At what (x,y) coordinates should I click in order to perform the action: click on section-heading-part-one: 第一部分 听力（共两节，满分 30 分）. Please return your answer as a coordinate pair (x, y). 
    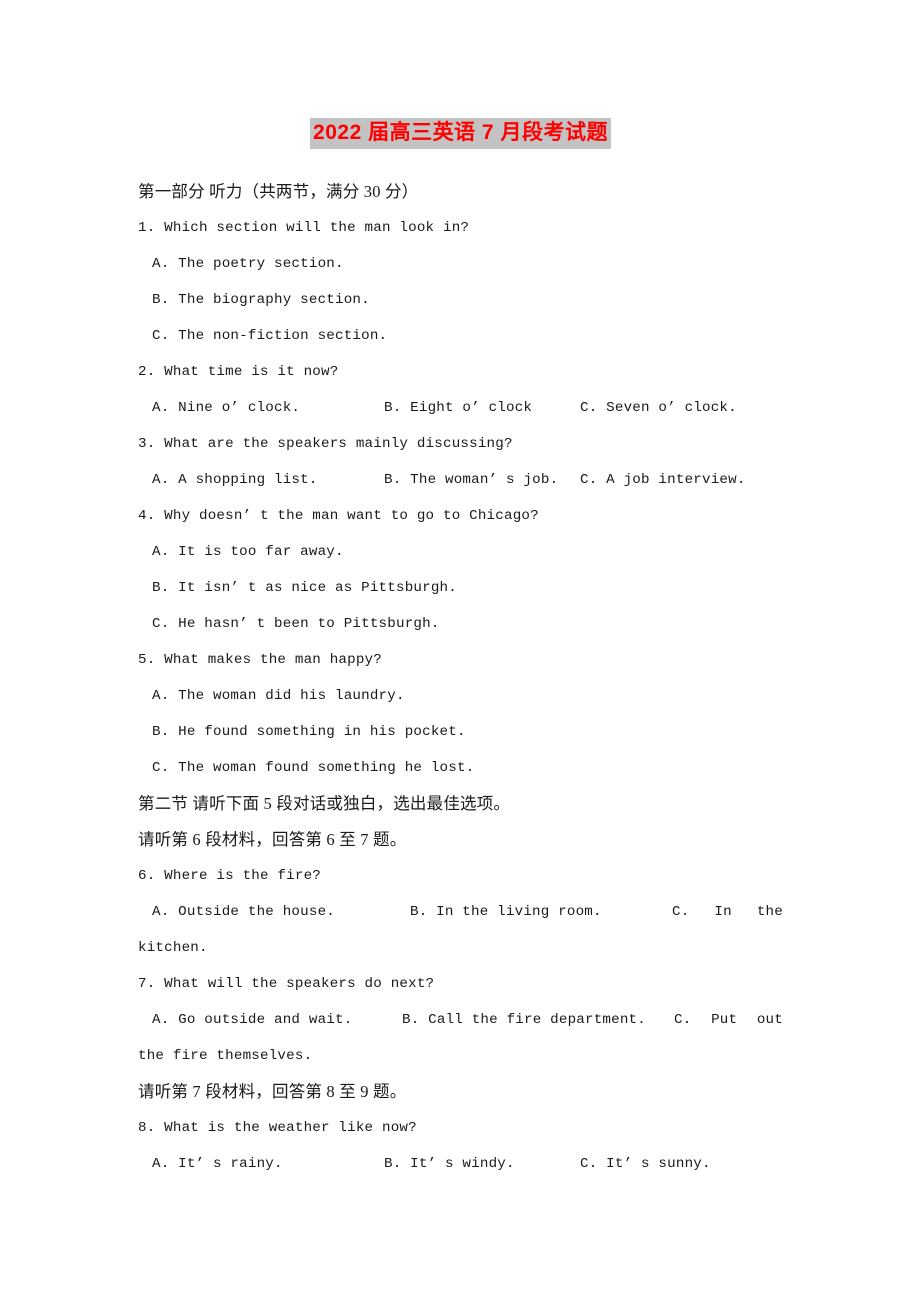
    Looking at the image, I should click on (278, 191).